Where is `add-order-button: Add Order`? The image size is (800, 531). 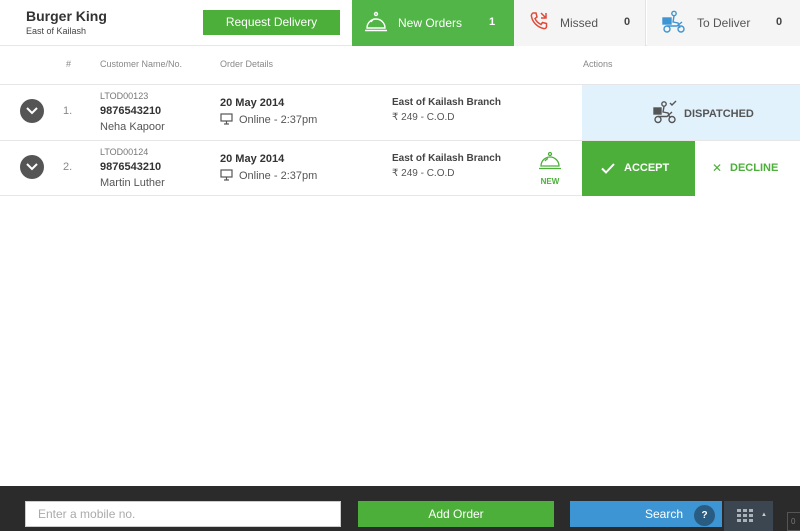 add-order-button: Add Order is located at coordinates (456, 514).